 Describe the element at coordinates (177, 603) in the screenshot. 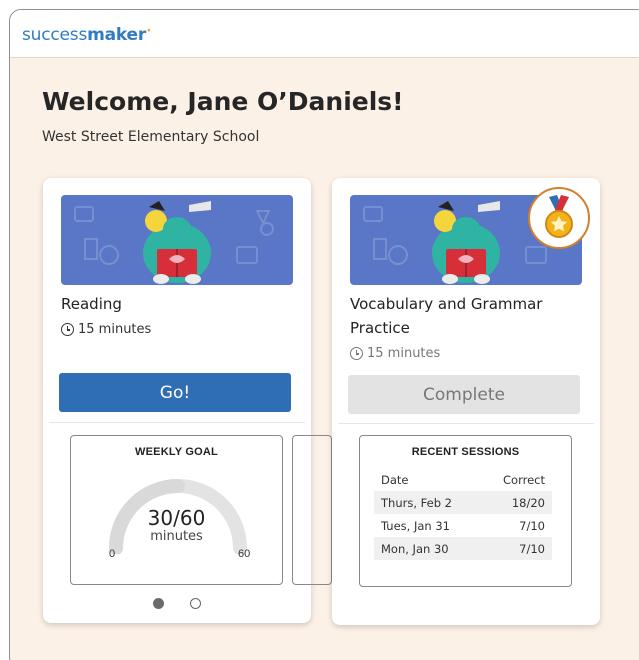

I see `carousel-pager` at that location.